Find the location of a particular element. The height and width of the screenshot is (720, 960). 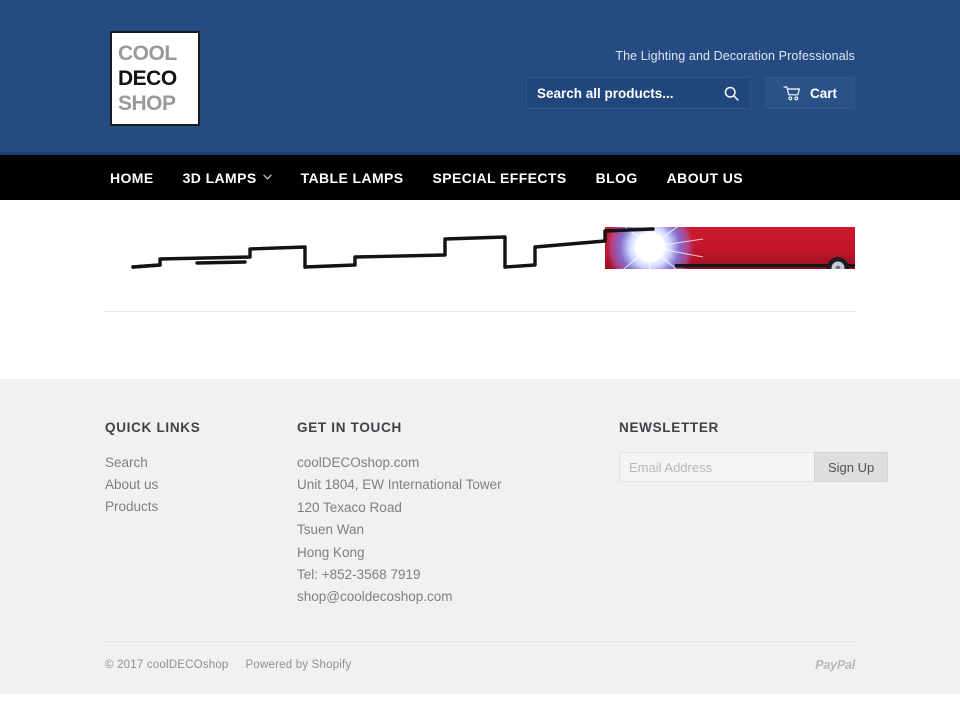

nav-label-special-effects: SPECIAL EFFECTS is located at coordinates (499, 177).